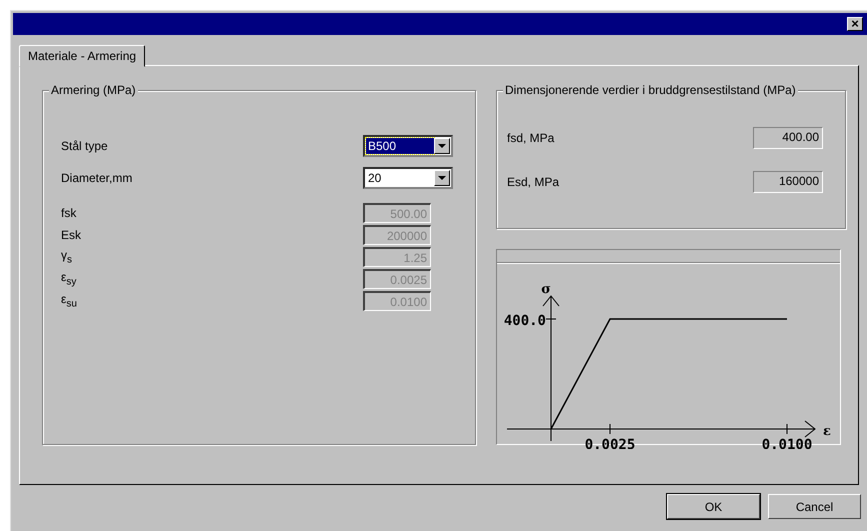 Image resolution: width=867 pixels, height=531 pixels. What do you see at coordinates (408, 146) in the screenshot?
I see `dropdown: B500` at bounding box center [408, 146].